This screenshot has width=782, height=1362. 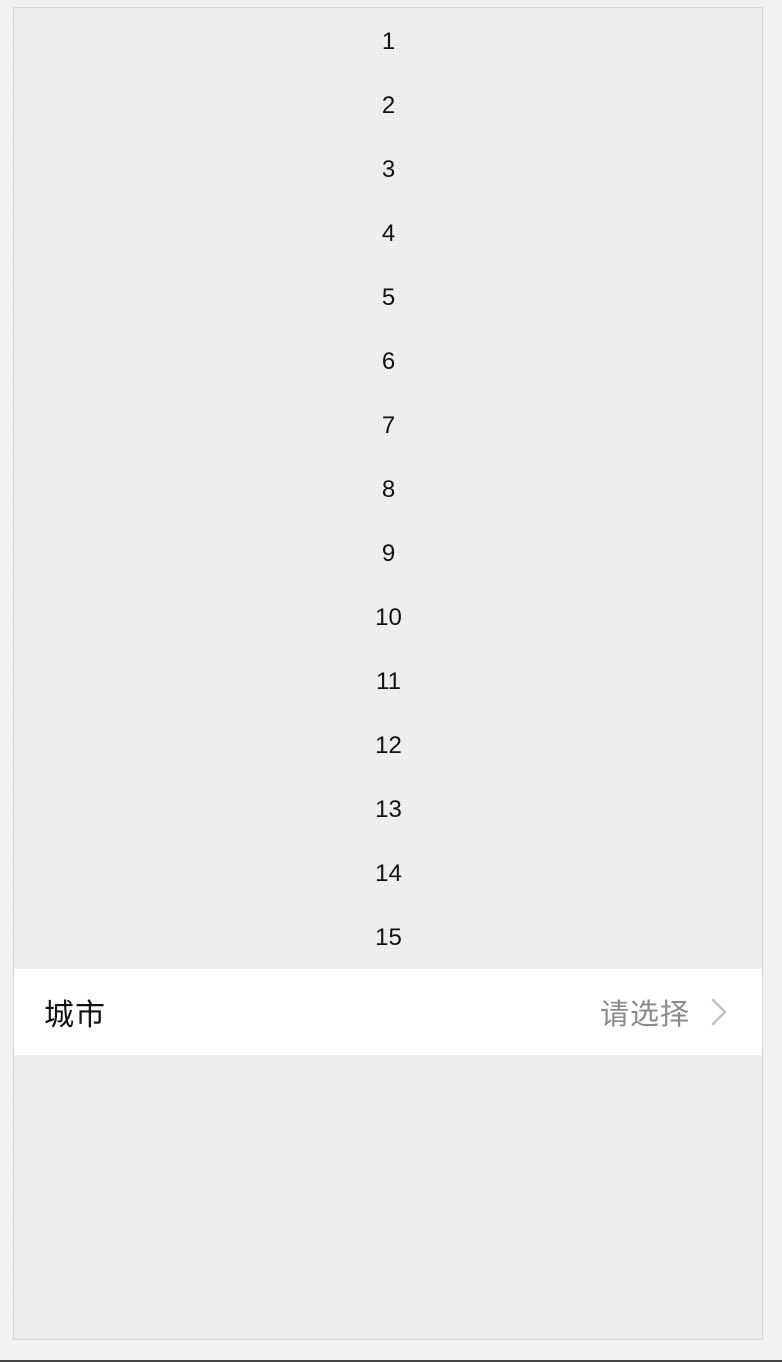 I want to click on city-value-group: 请选择, so click(x=664, y=1012).